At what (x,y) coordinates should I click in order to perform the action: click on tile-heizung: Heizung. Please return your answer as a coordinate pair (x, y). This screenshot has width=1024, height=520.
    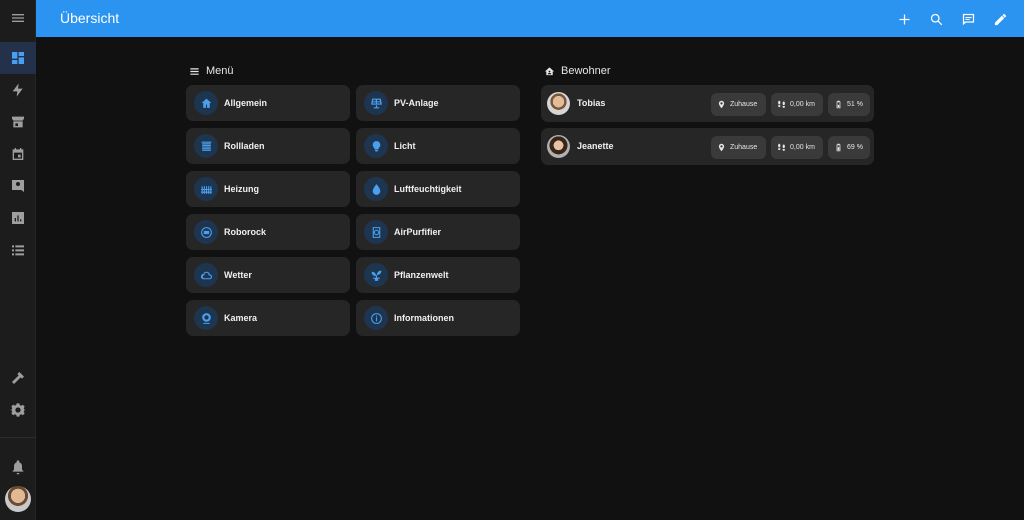
    Looking at the image, I should click on (268, 189).